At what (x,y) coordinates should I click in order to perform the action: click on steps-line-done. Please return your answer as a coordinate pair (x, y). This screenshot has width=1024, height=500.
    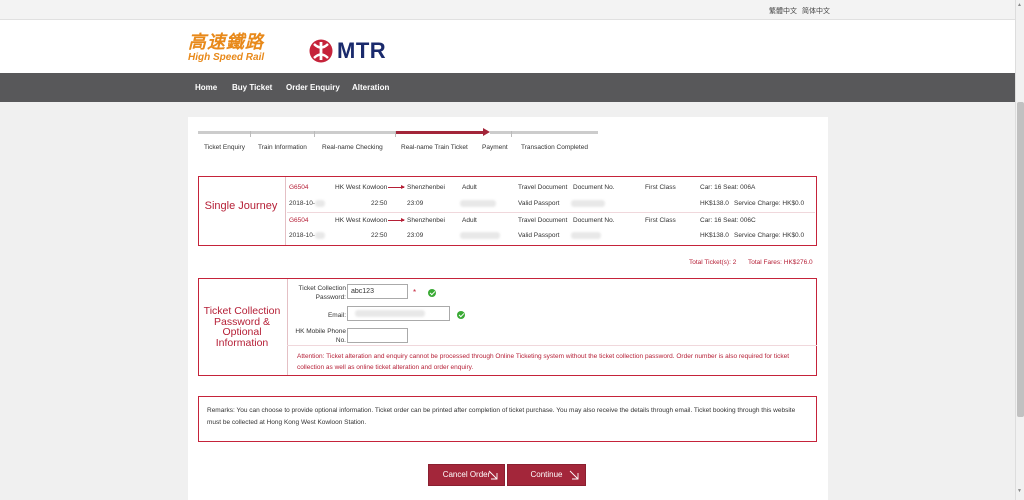
    Looking at the image, I should click on (296, 132).